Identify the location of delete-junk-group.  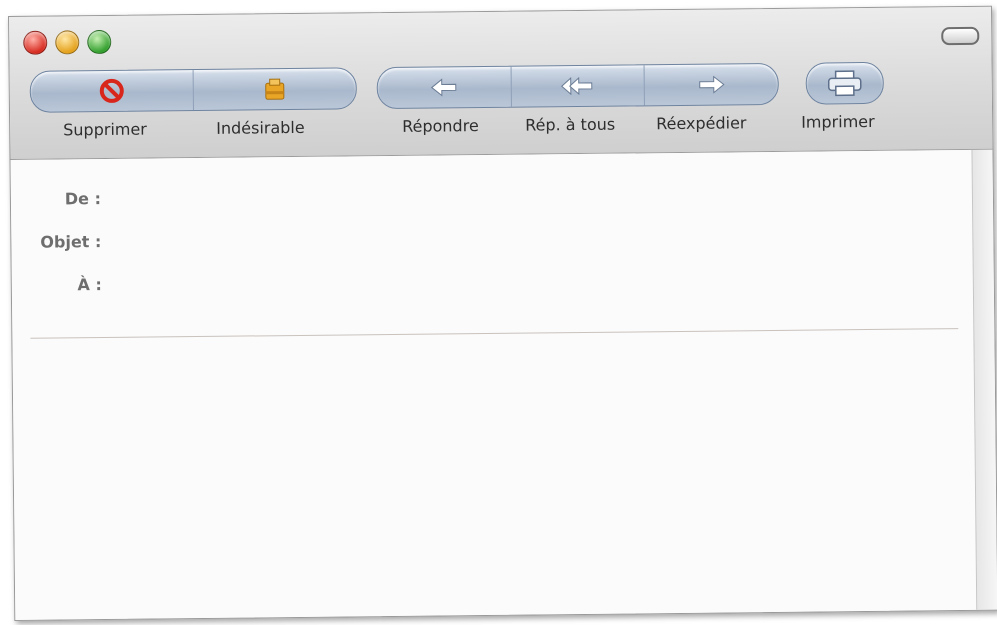
(193, 90).